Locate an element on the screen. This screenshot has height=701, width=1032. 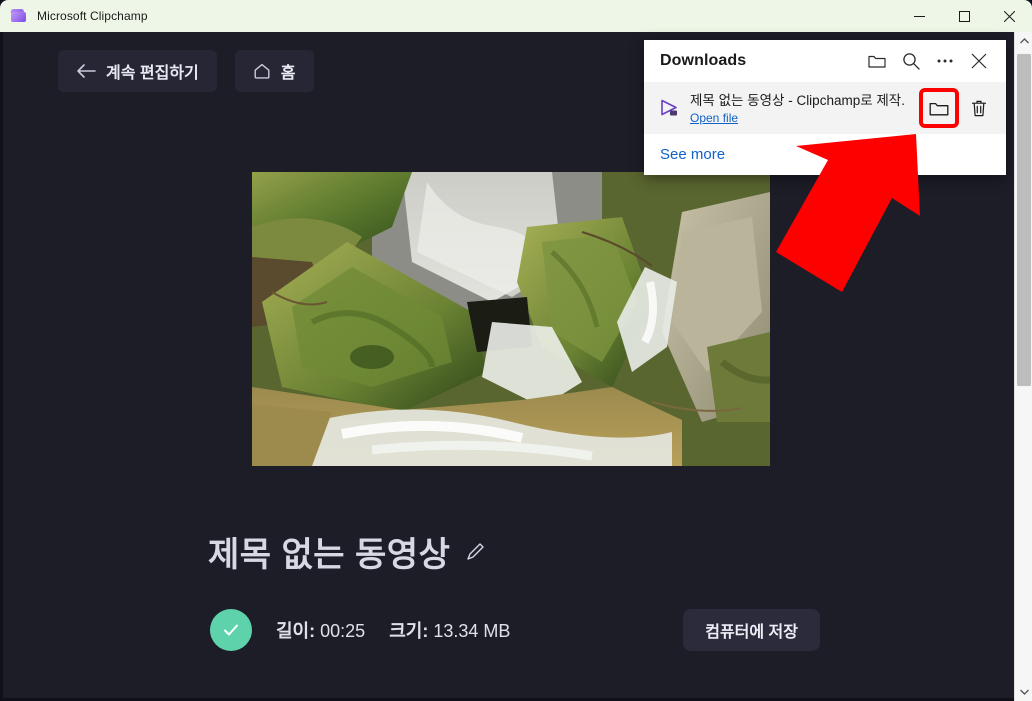
open-folder-wrapper is located at coordinates (939, 108).